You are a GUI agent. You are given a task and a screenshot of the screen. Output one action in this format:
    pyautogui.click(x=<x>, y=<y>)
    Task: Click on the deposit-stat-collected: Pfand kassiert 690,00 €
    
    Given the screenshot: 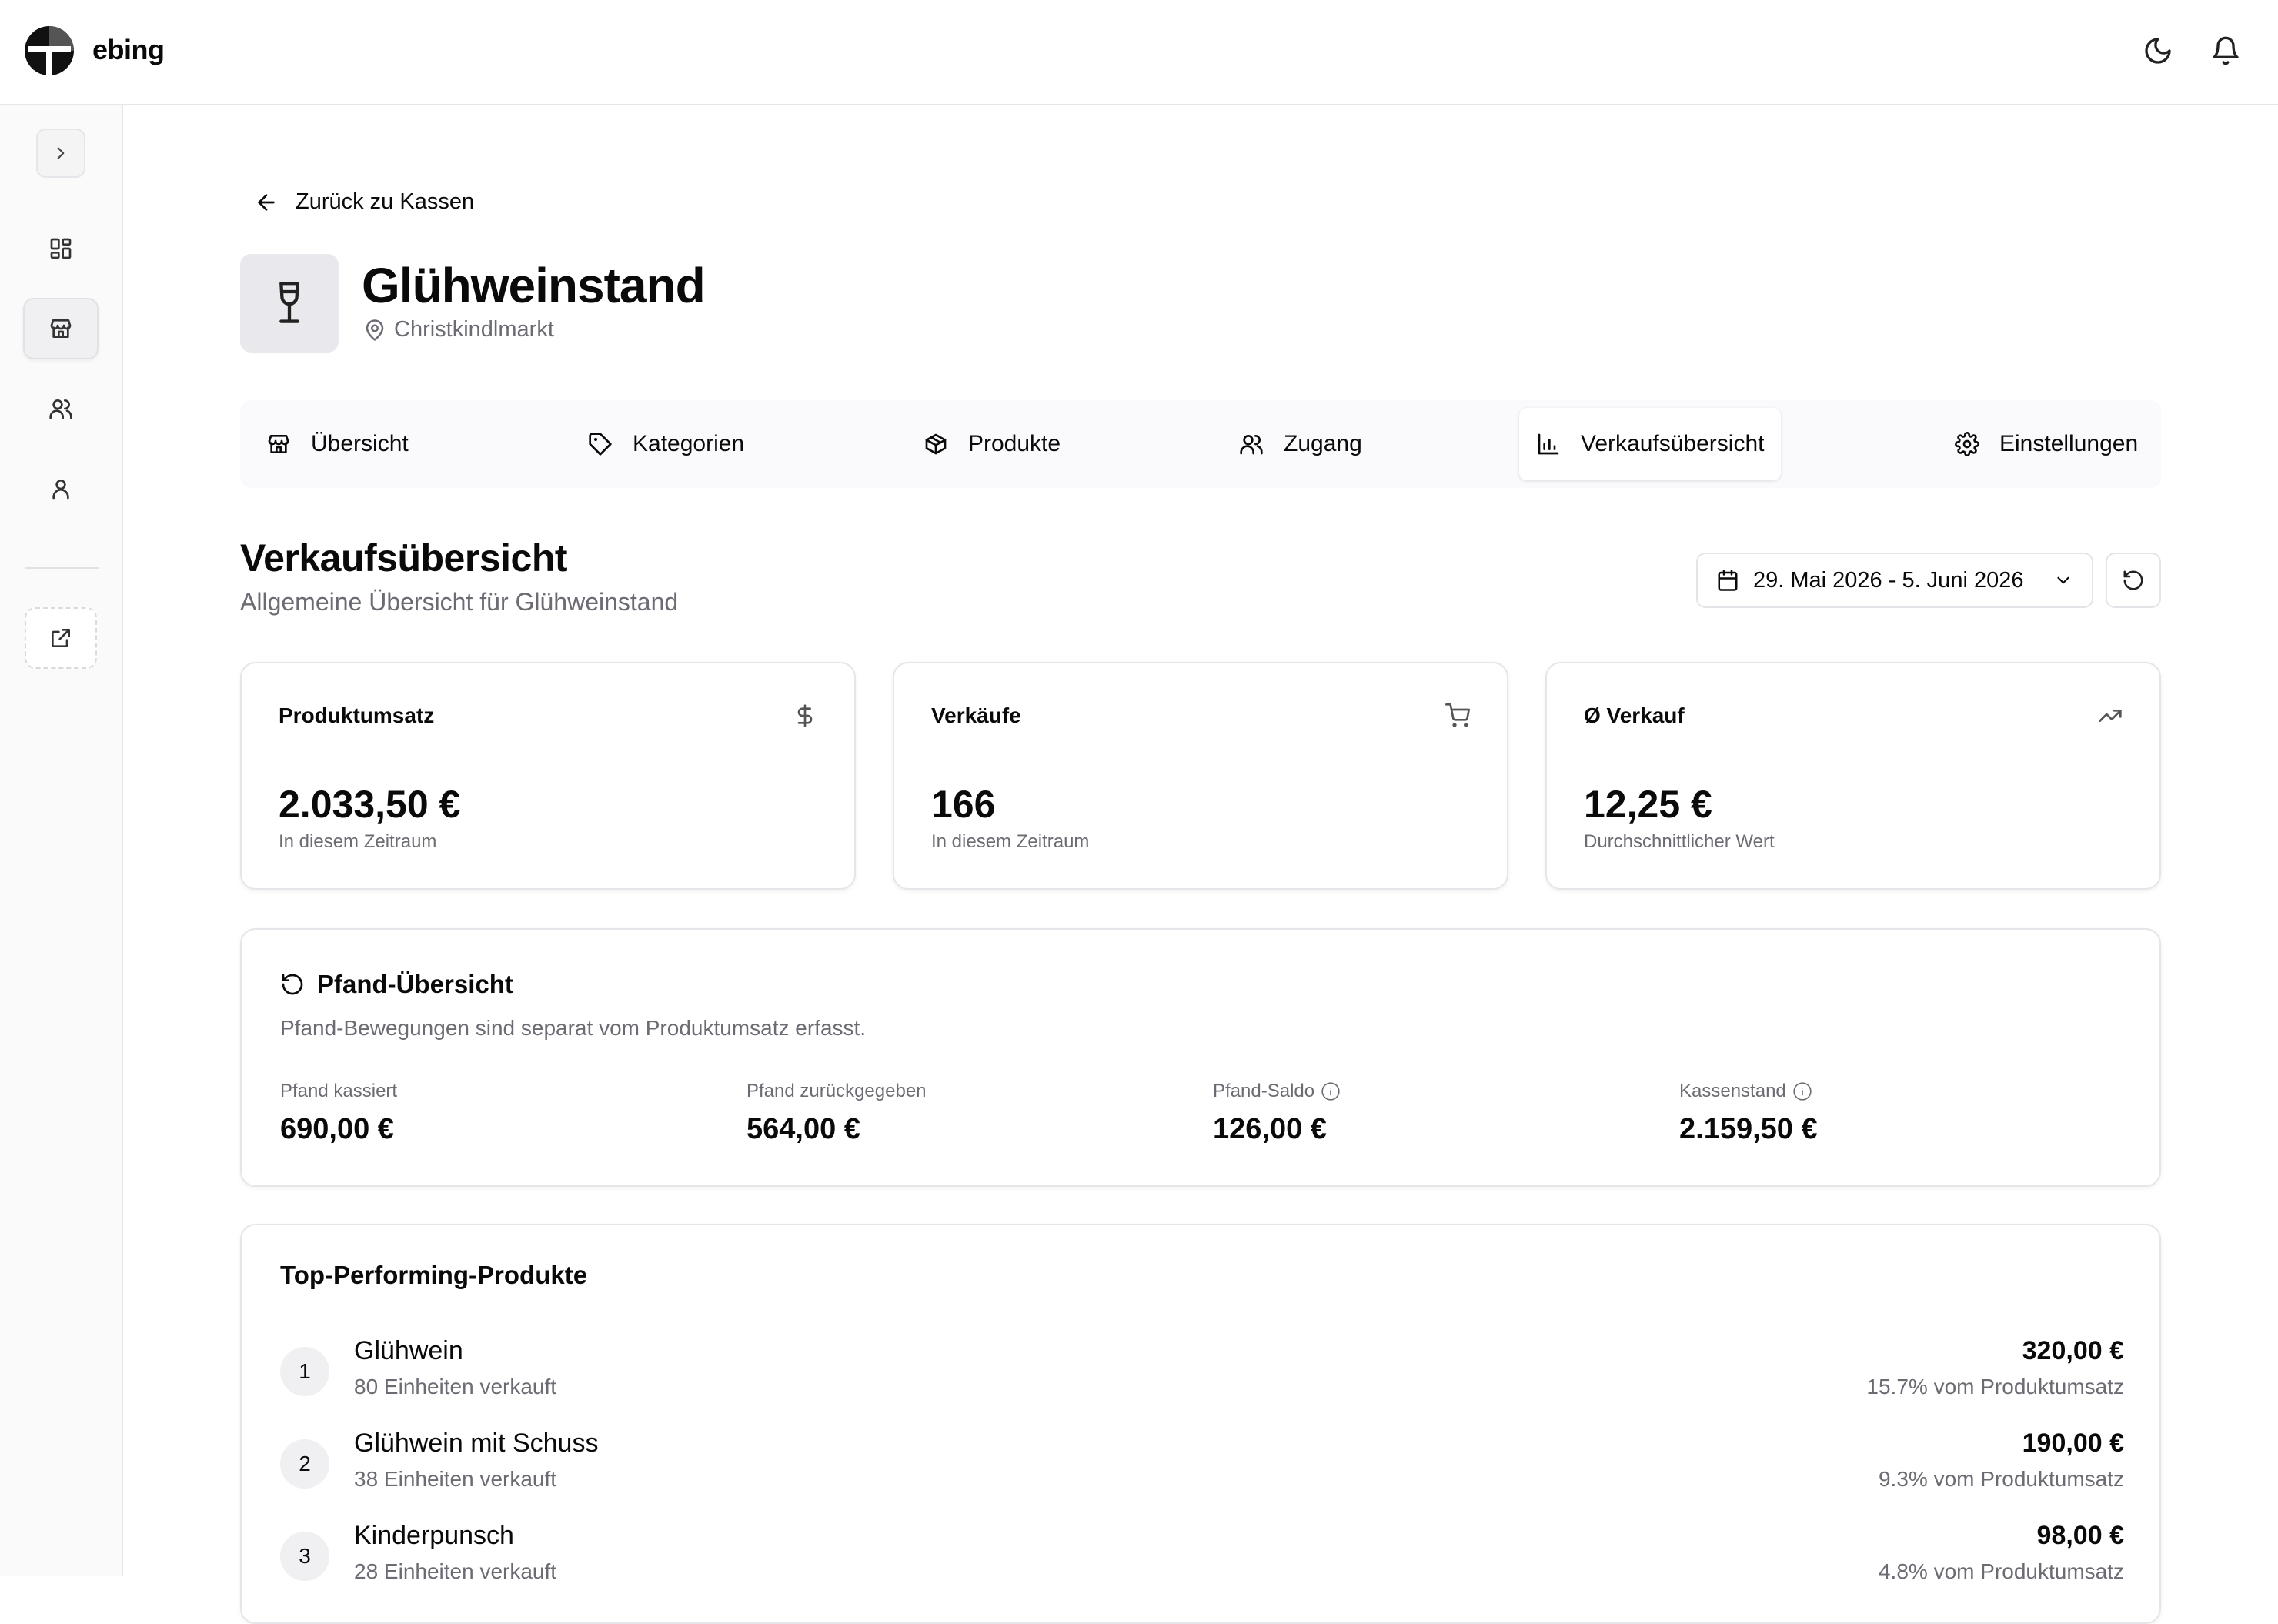 What is the action you would take?
    pyautogui.click(x=338, y=1113)
    